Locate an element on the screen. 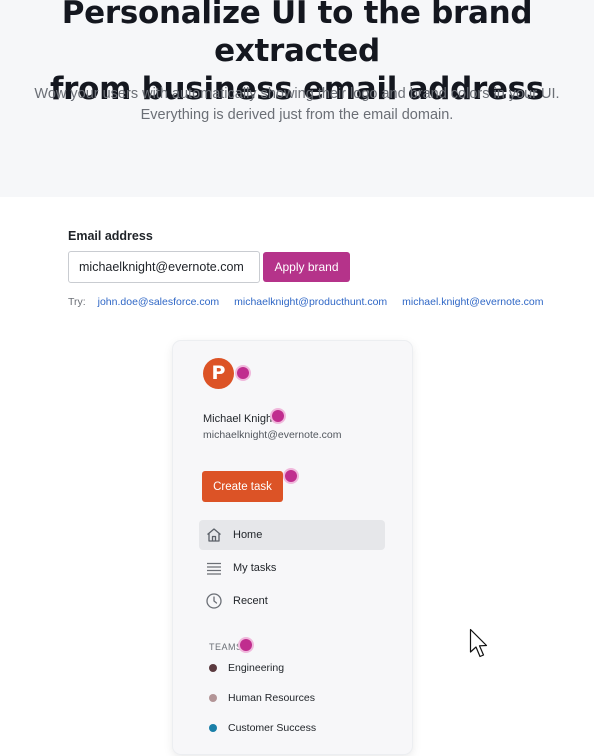 Image resolution: width=594 pixels, height=756 pixels. email-input is located at coordinates (164, 267).